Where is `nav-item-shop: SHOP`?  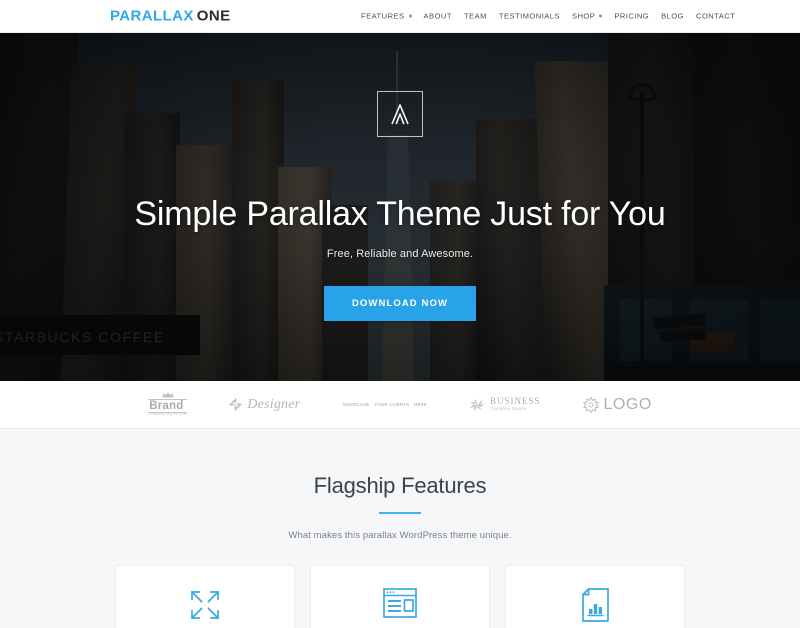 nav-item-shop: SHOP is located at coordinates (587, 16).